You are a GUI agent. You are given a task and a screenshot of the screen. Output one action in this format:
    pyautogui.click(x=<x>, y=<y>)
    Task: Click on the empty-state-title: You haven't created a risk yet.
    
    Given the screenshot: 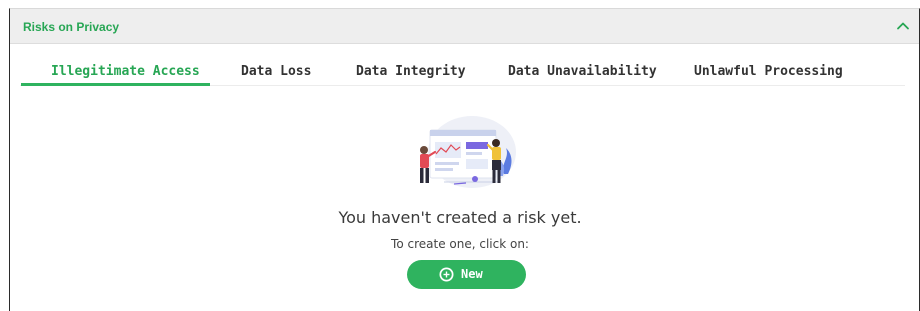 What is the action you would take?
    pyautogui.click(x=460, y=217)
    